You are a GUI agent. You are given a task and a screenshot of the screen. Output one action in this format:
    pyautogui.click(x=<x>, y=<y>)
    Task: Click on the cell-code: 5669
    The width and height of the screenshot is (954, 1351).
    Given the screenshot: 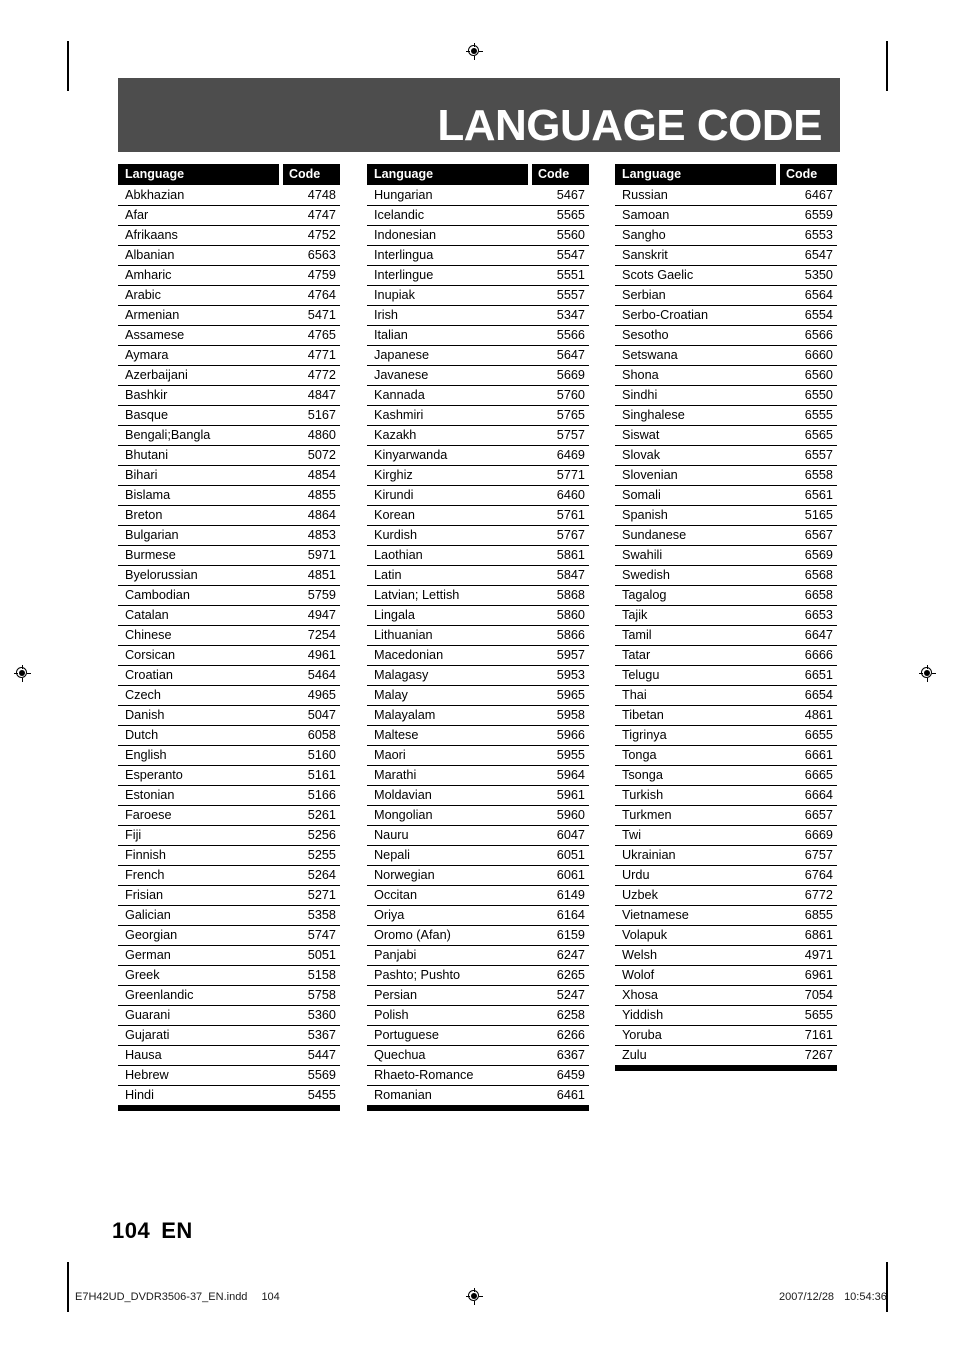 What is the action you would take?
    pyautogui.click(x=570, y=375)
    